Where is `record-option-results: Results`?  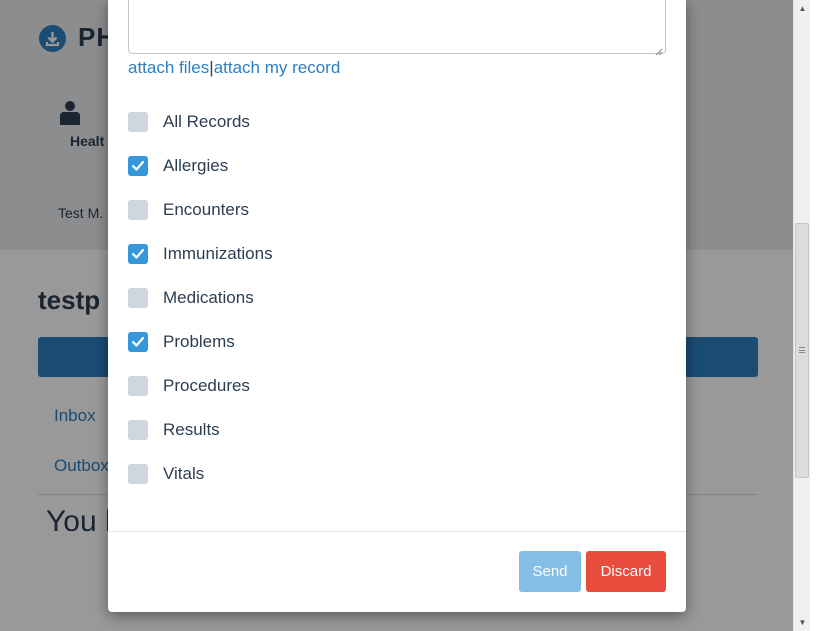
record-option-results: Results is located at coordinates (200, 430).